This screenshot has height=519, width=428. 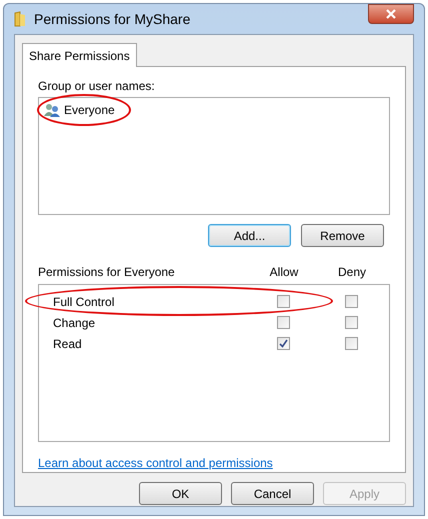 What do you see at coordinates (79, 110) in the screenshot?
I see `user-list-item: Everyone` at bounding box center [79, 110].